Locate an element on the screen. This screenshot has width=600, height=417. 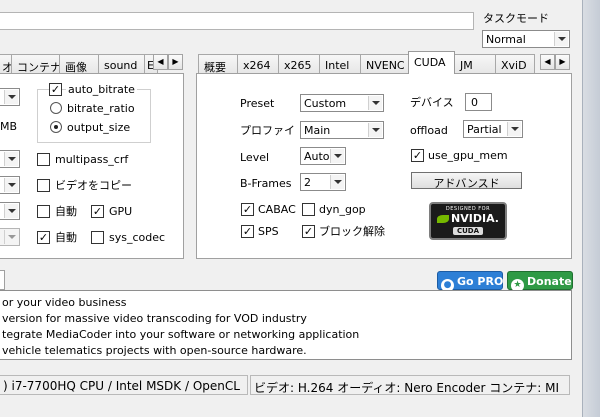
dyn-gop-checkbox is located at coordinates (308, 209).